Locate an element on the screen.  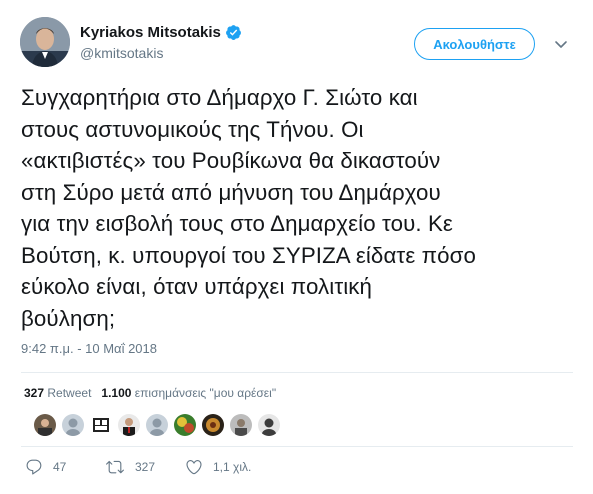
reply-count: 47 is located at coordinates (60, 467).